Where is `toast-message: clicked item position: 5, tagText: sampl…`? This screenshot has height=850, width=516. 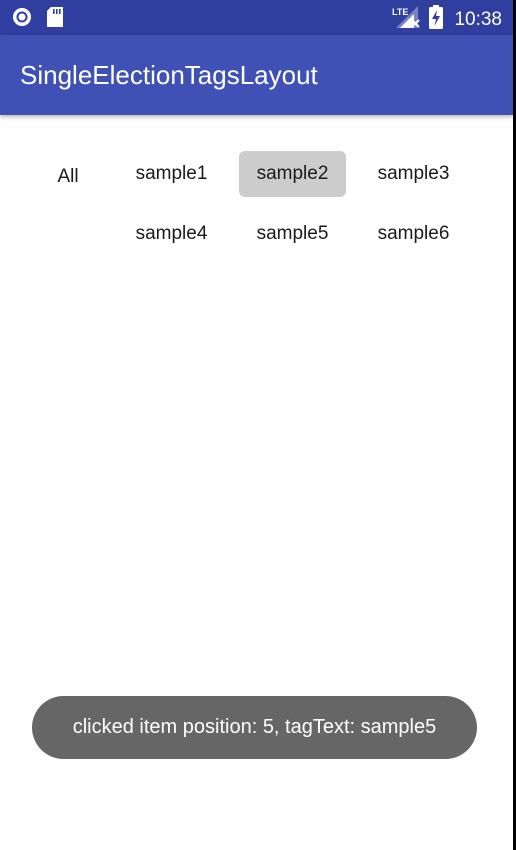 toast-message: clicked item position: 5, tagText: sampl… is located at coordinates (254, 727).